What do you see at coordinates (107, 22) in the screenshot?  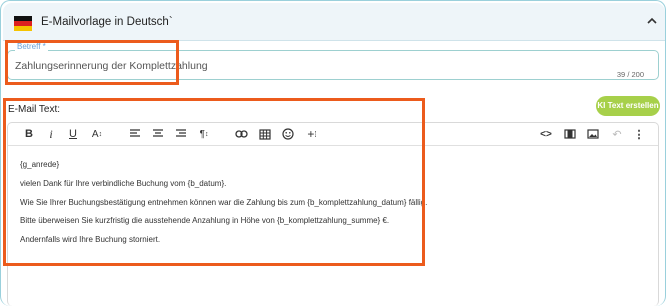 I see `accordion-title: E-Mailvorlage in Deutsch`` at bounding box center [107, 22].